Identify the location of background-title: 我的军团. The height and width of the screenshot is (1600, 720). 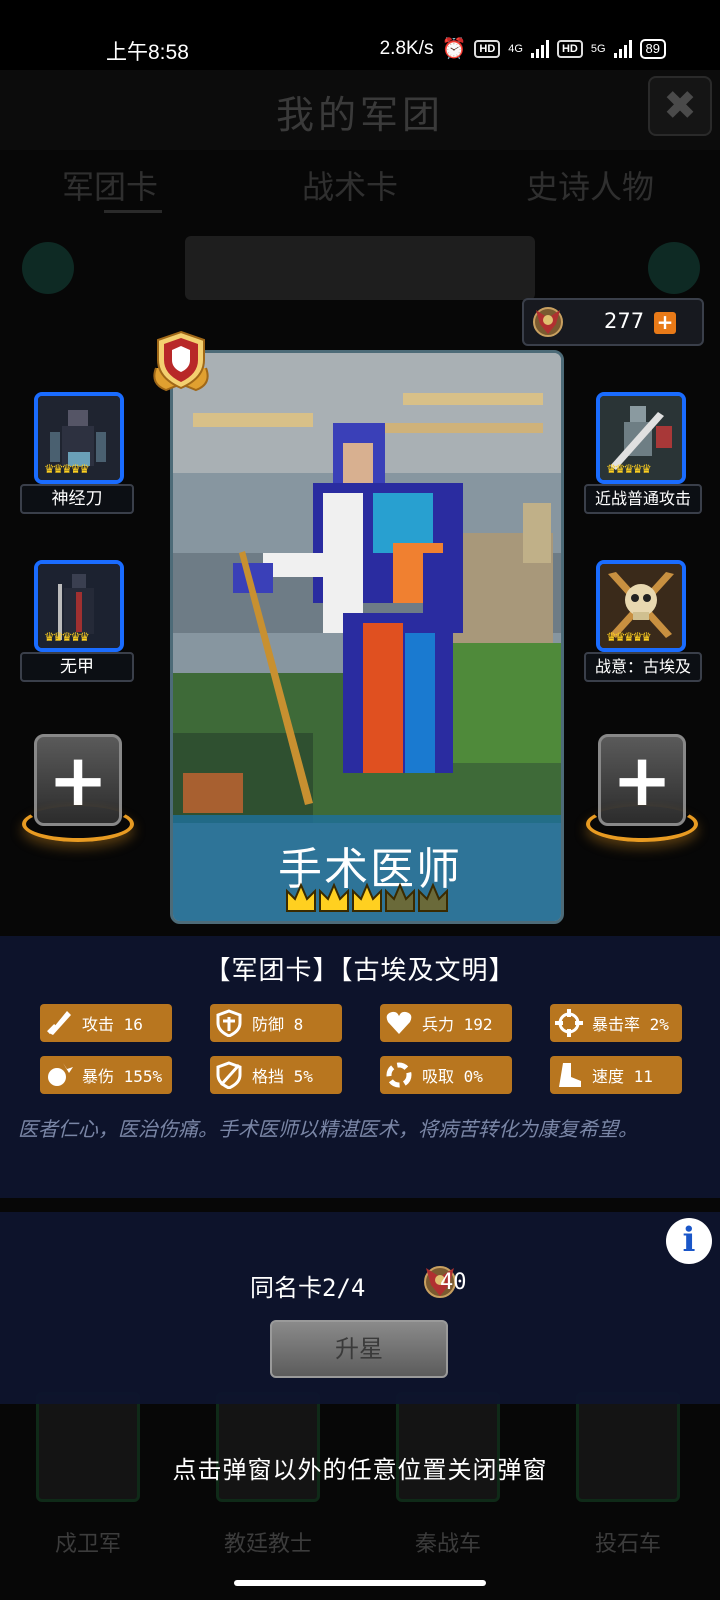
(359, 115).